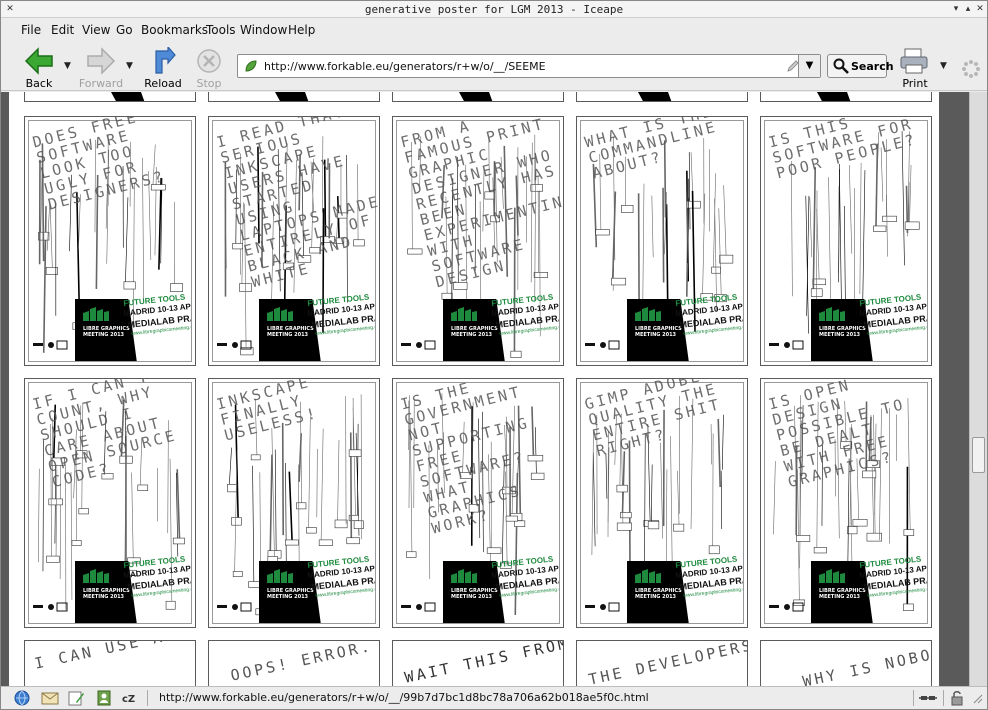 The width and height of the screenshot is (988, 710). Describe the element at coordinates (945, 66) in the screenshot. I see `print-dropdown-icon: ▼` at that location.